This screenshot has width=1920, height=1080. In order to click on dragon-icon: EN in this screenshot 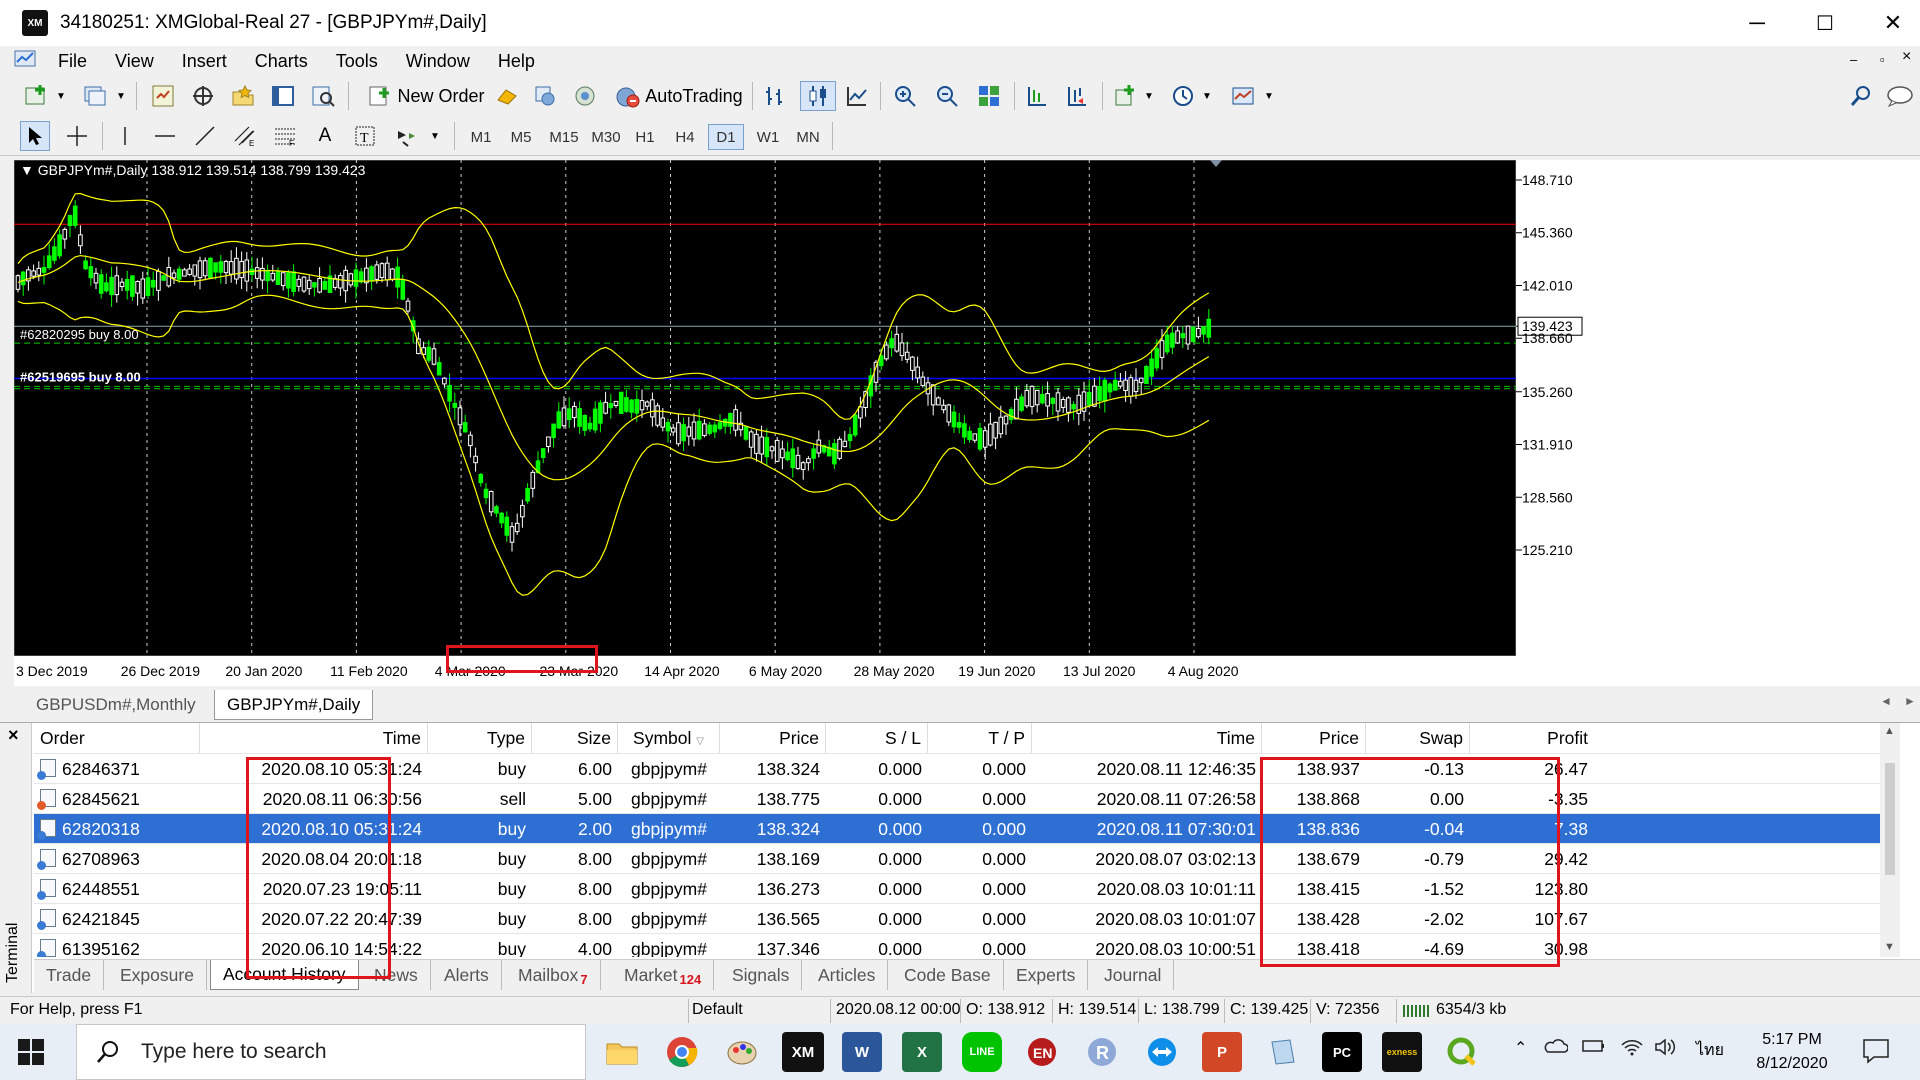, I will do `click(1042, 1052)`.